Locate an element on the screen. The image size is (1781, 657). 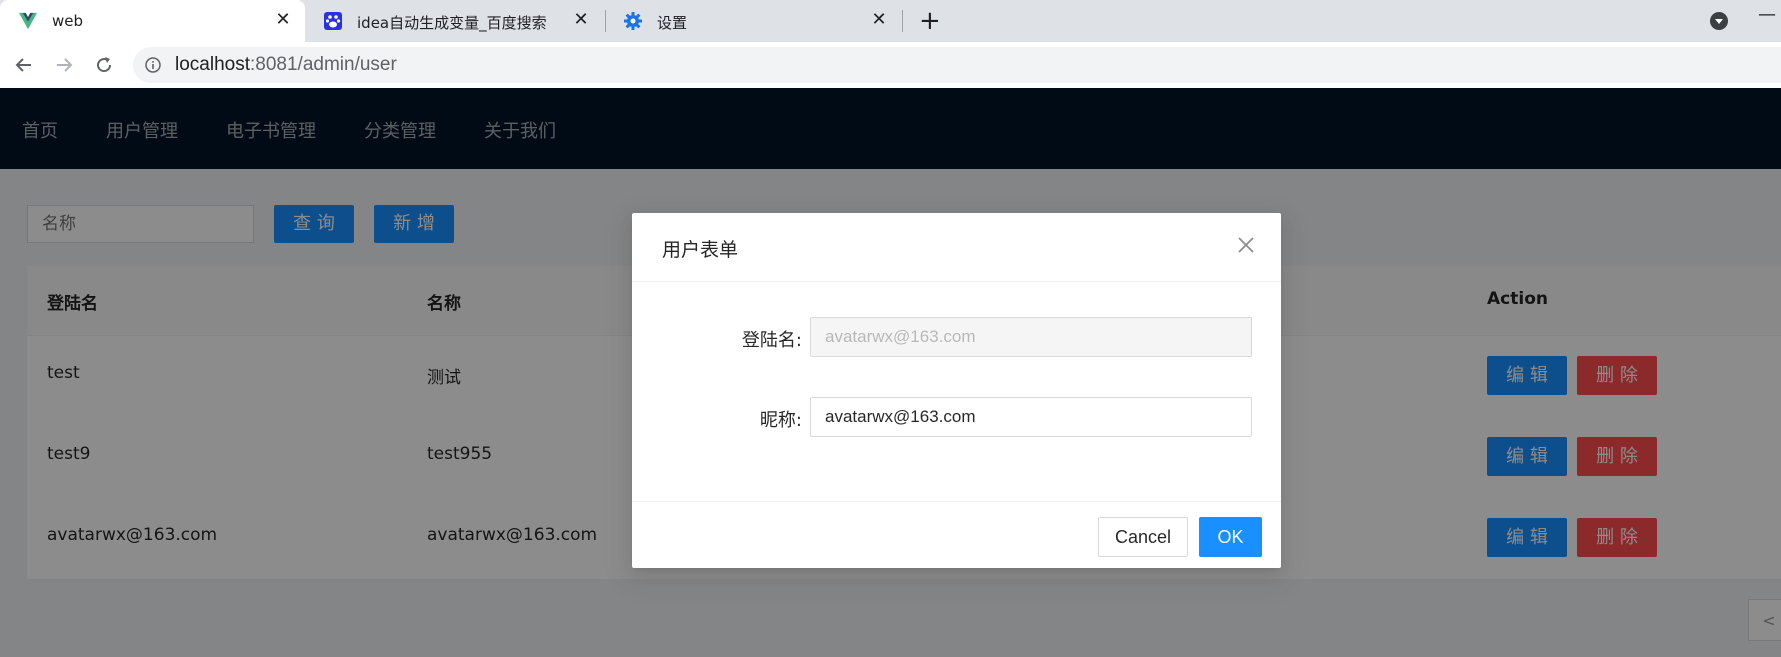
reload-icon is located at coordinates (104, 65).